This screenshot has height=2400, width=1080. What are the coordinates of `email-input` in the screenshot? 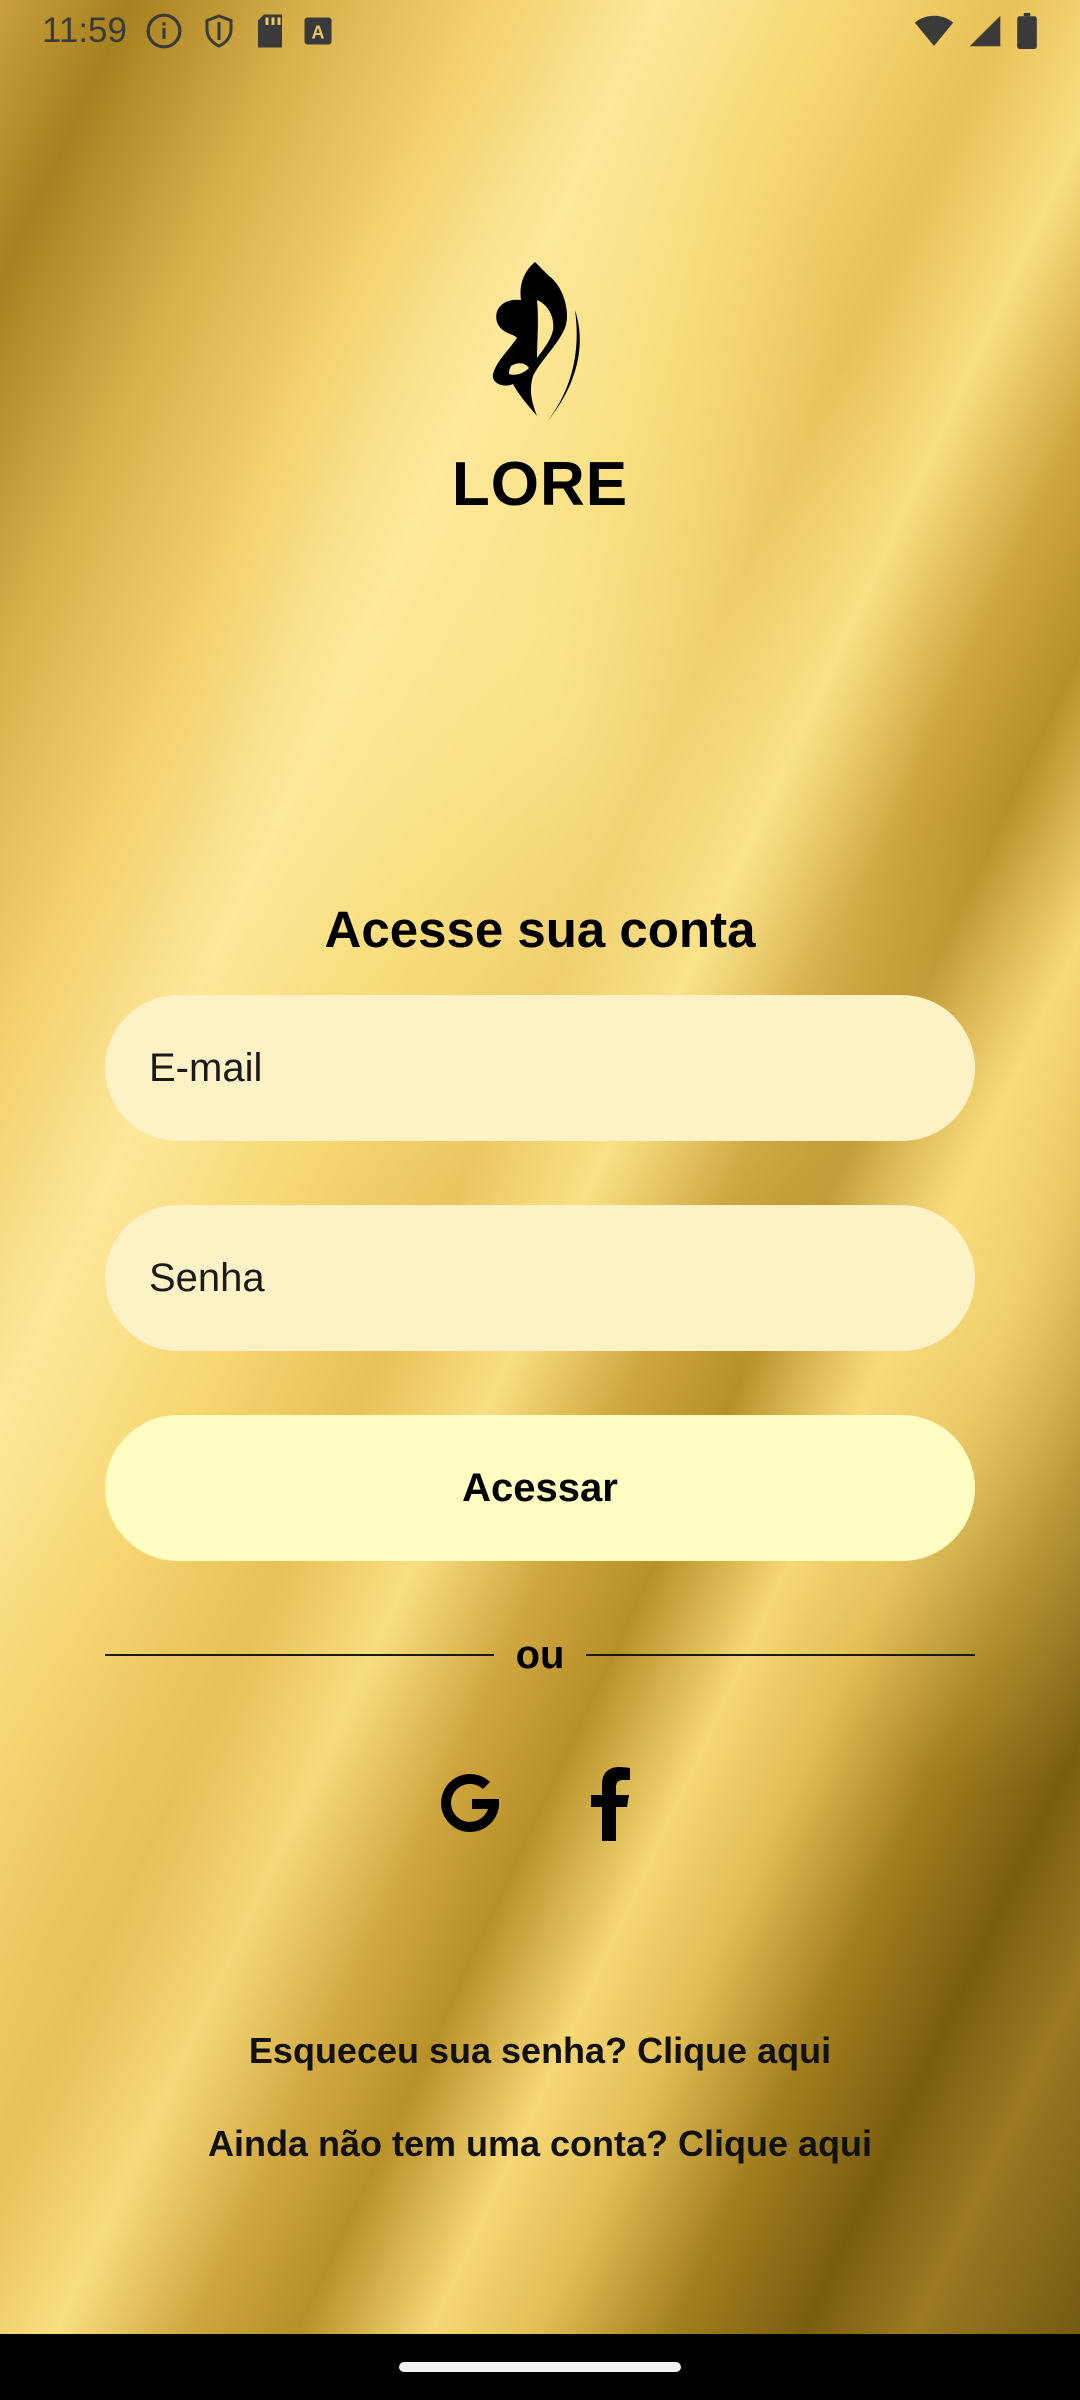 It's located at (539, 1068).